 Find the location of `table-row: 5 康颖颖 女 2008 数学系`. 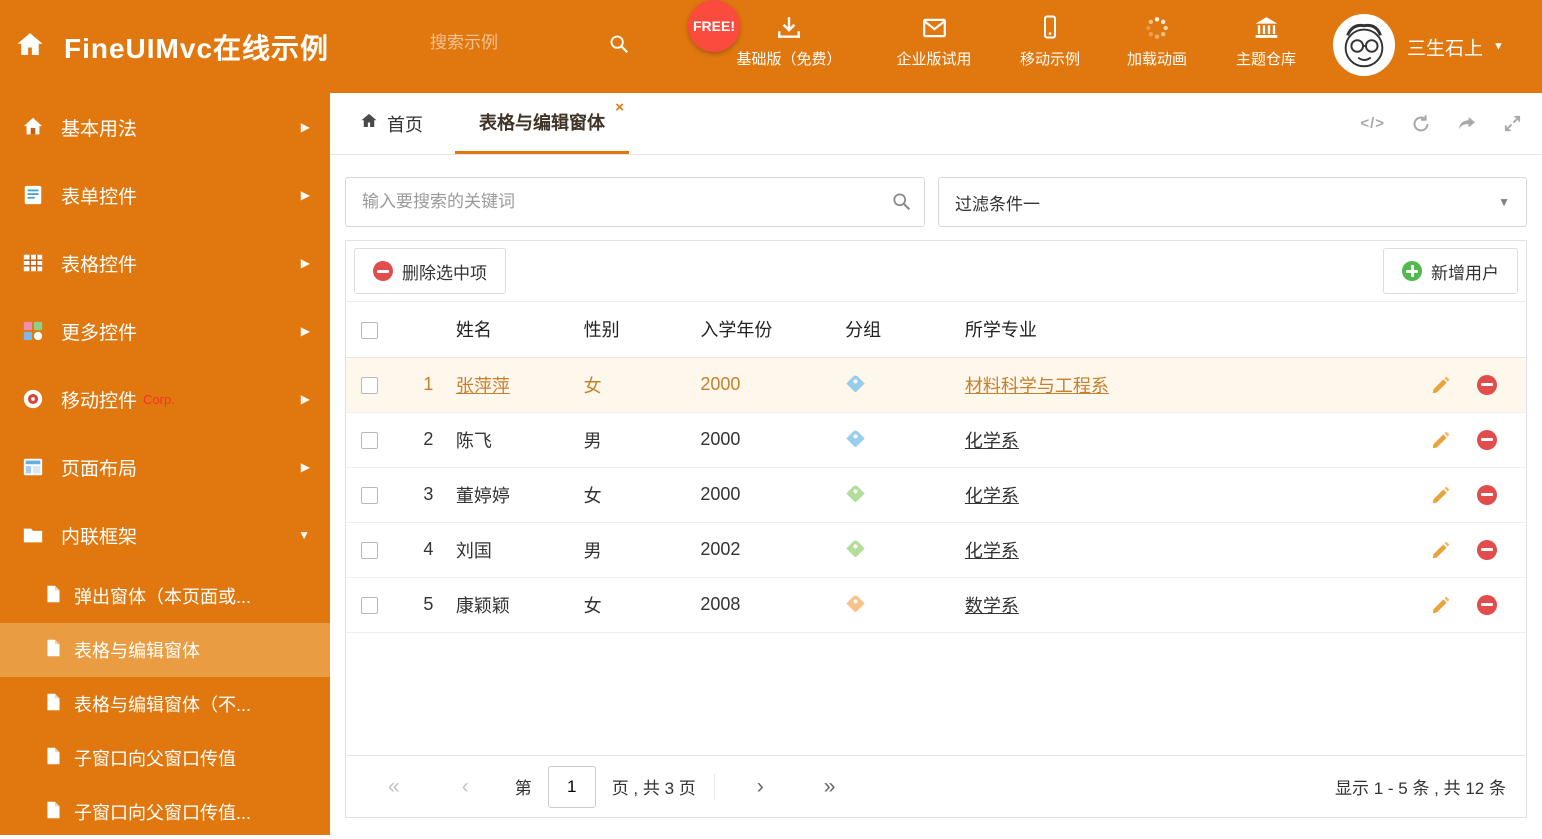

table-row: 5 康颖颖 女 2008 数学系 is located at coordinates (936, 605).